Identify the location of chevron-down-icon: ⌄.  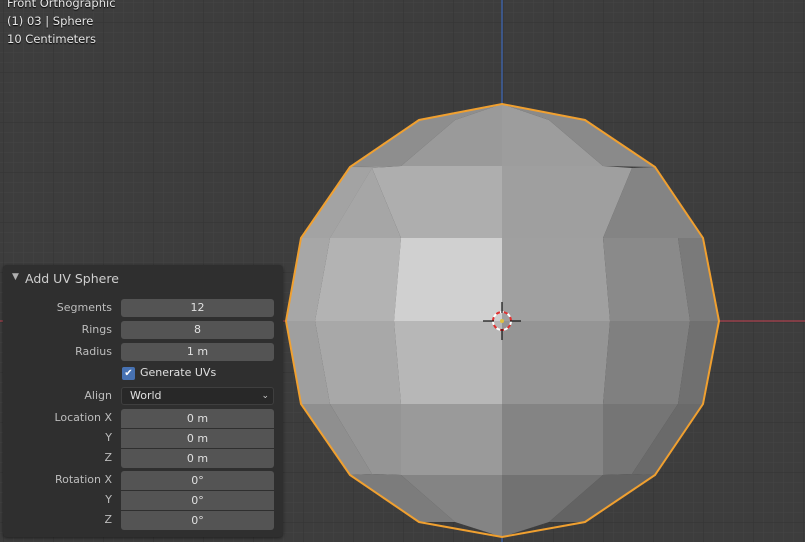
(265, 396).